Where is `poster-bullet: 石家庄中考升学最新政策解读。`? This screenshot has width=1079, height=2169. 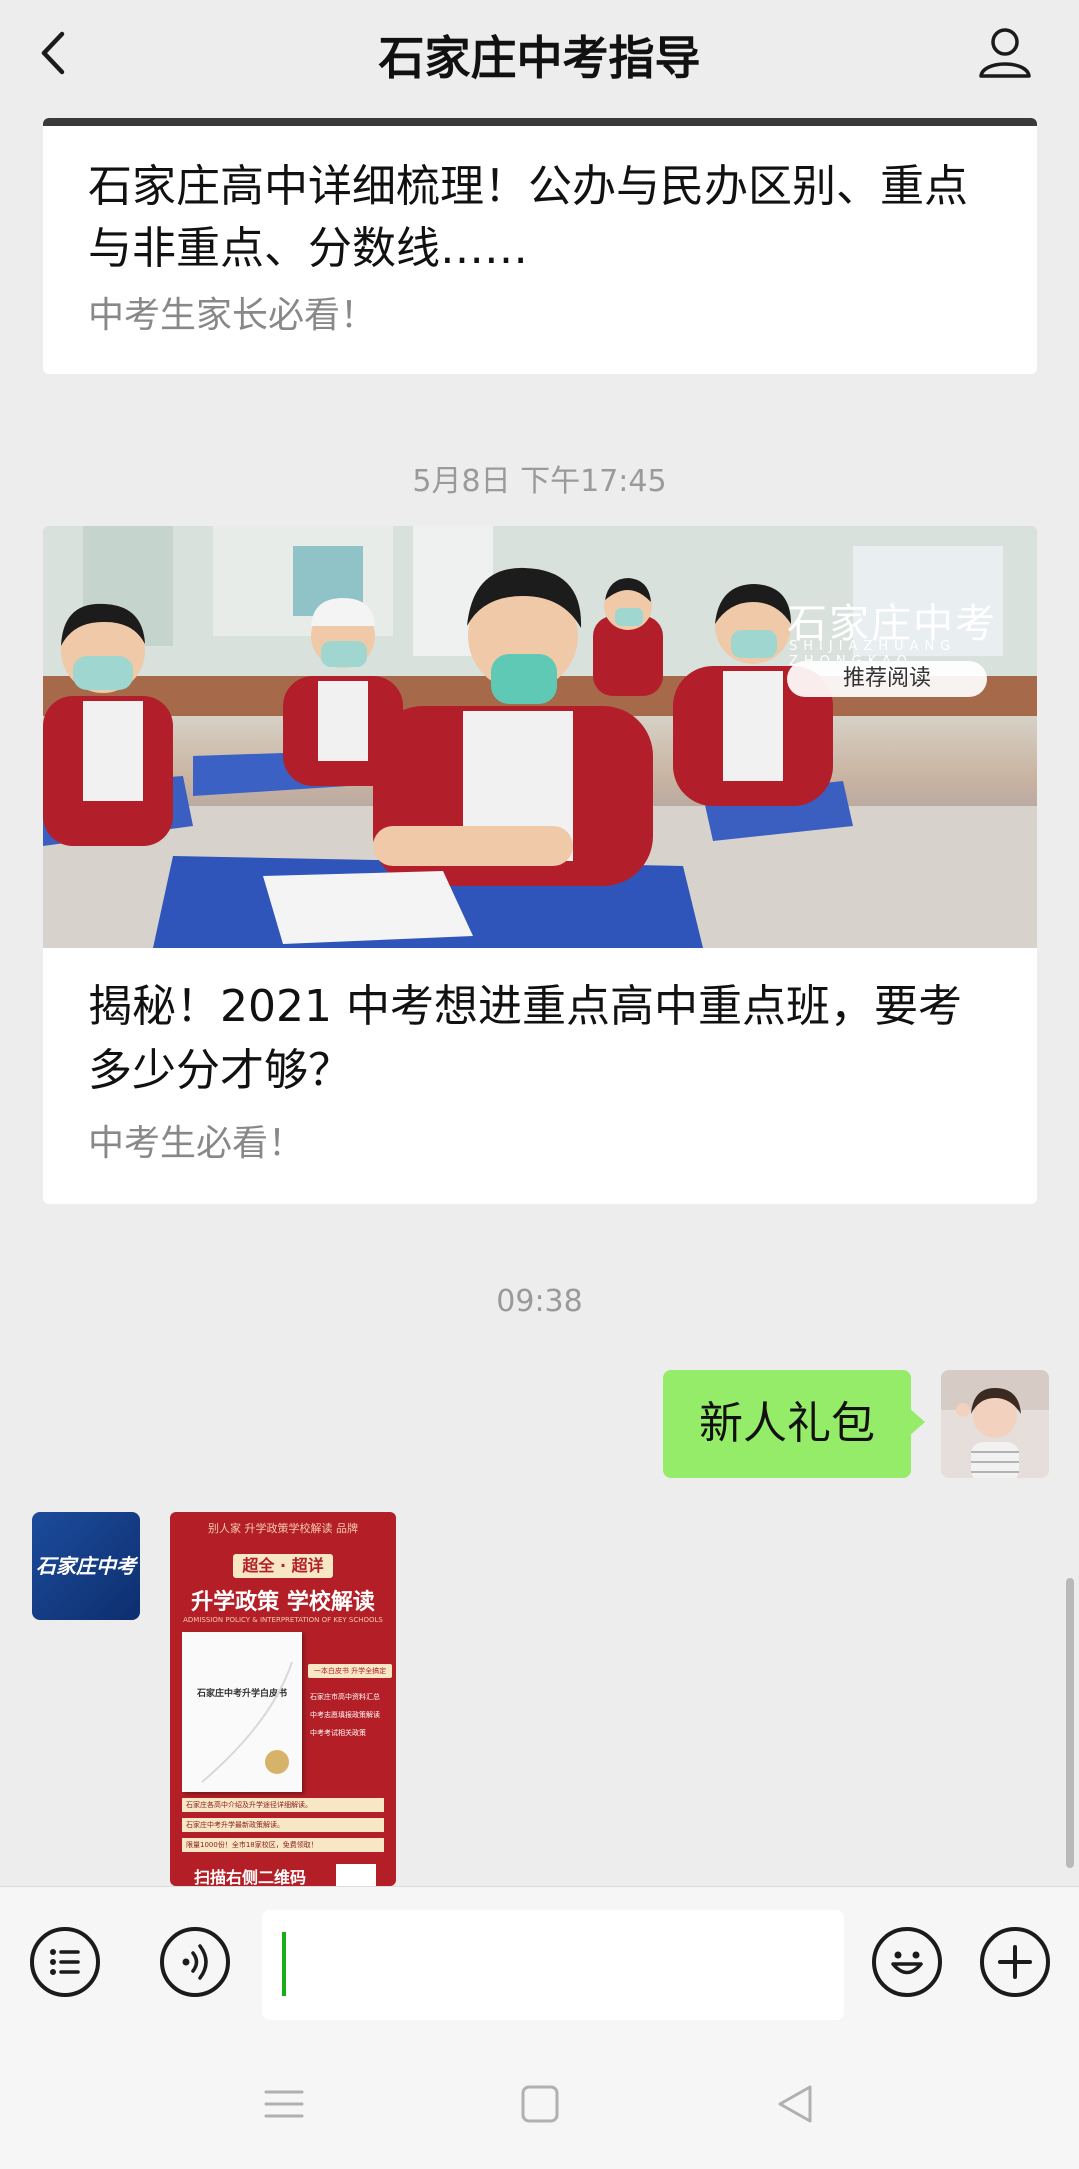 poster-bullet: 石家庄中考升学最新政策解读。 is located at coordinates (283, 1825).